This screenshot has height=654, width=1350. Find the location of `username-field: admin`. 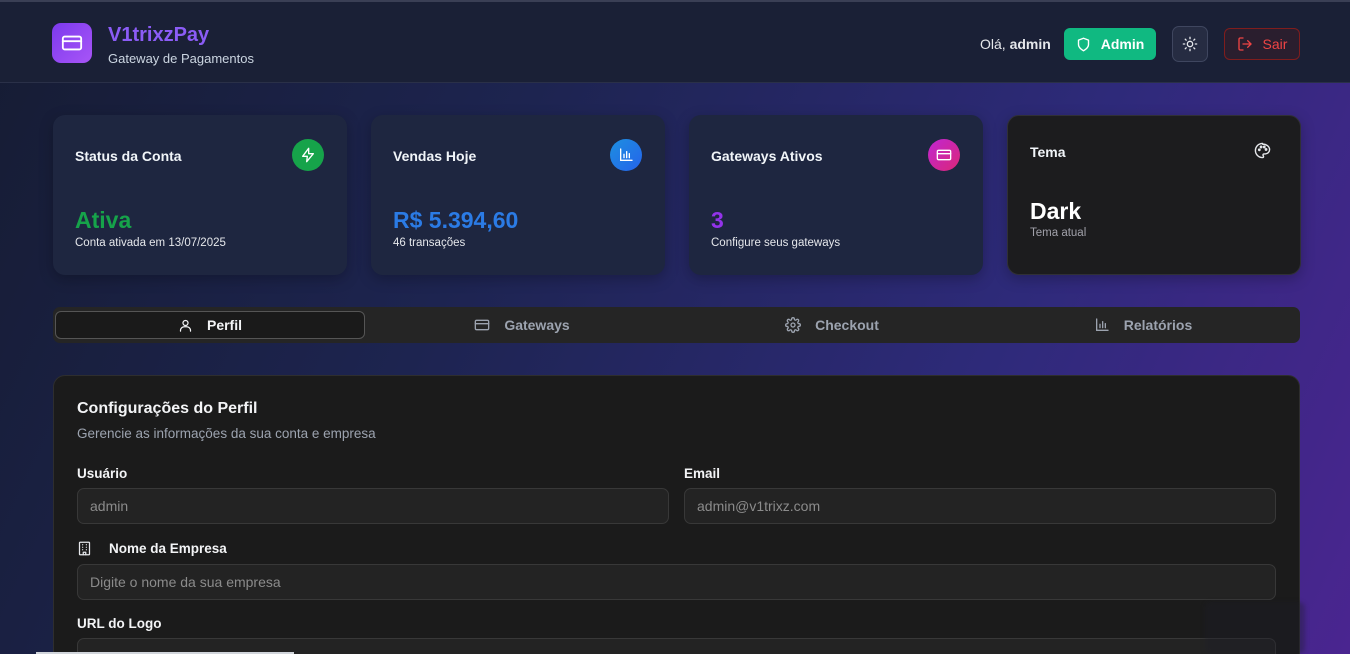

username-field: admin is located at coordinates (373, 506).